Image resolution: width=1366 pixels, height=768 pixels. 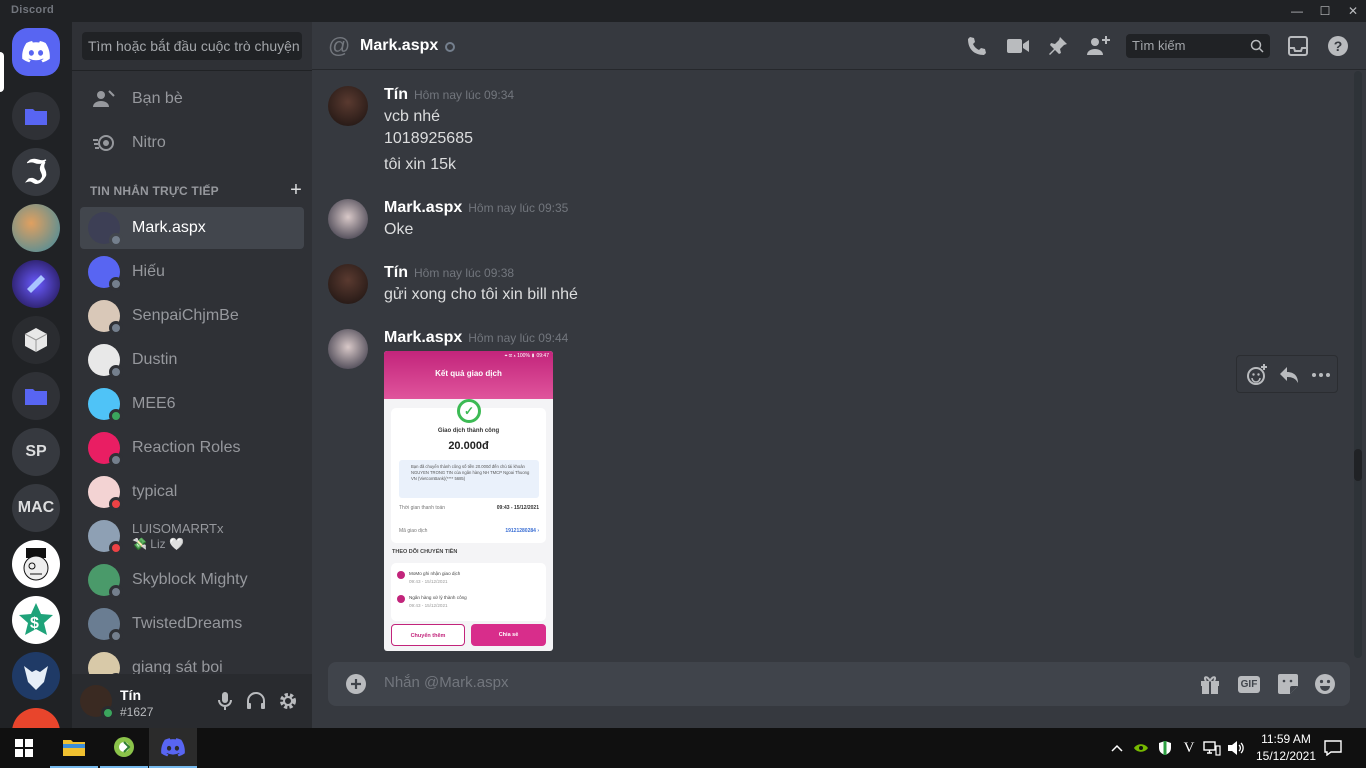 What do you see at coordinates (1288, 684) in the screenshot?
I see `sticker-button` at bounding box center [1288, 684].